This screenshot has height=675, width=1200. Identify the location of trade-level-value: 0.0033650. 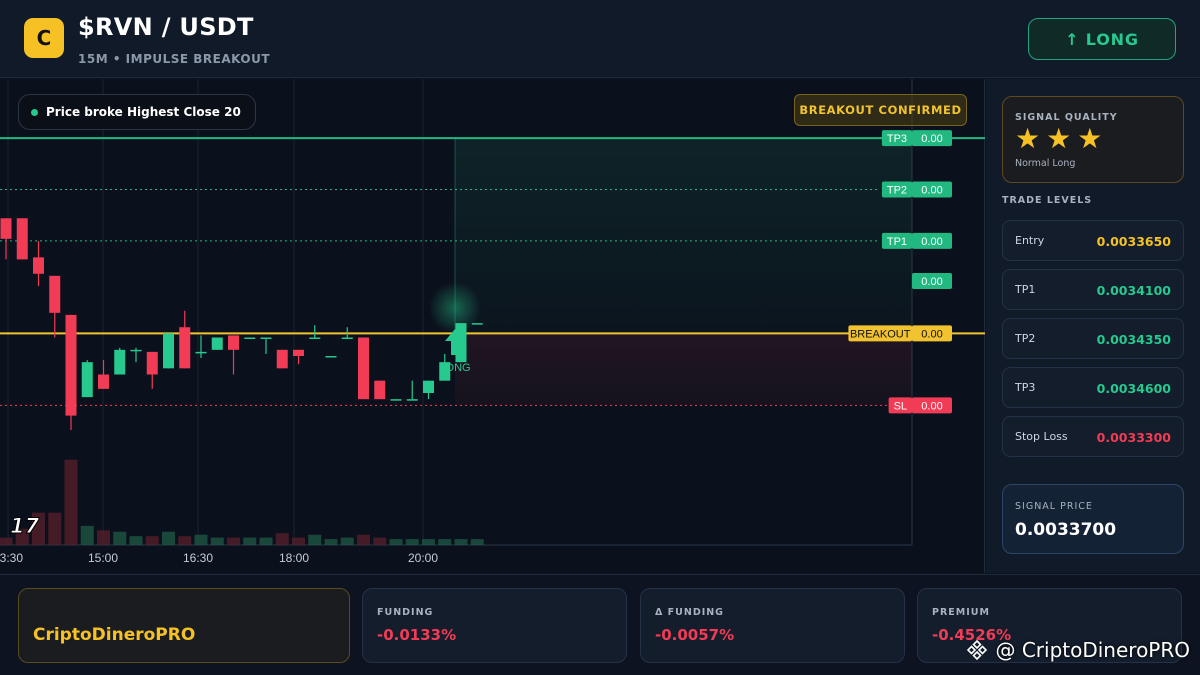
(1133, 241).